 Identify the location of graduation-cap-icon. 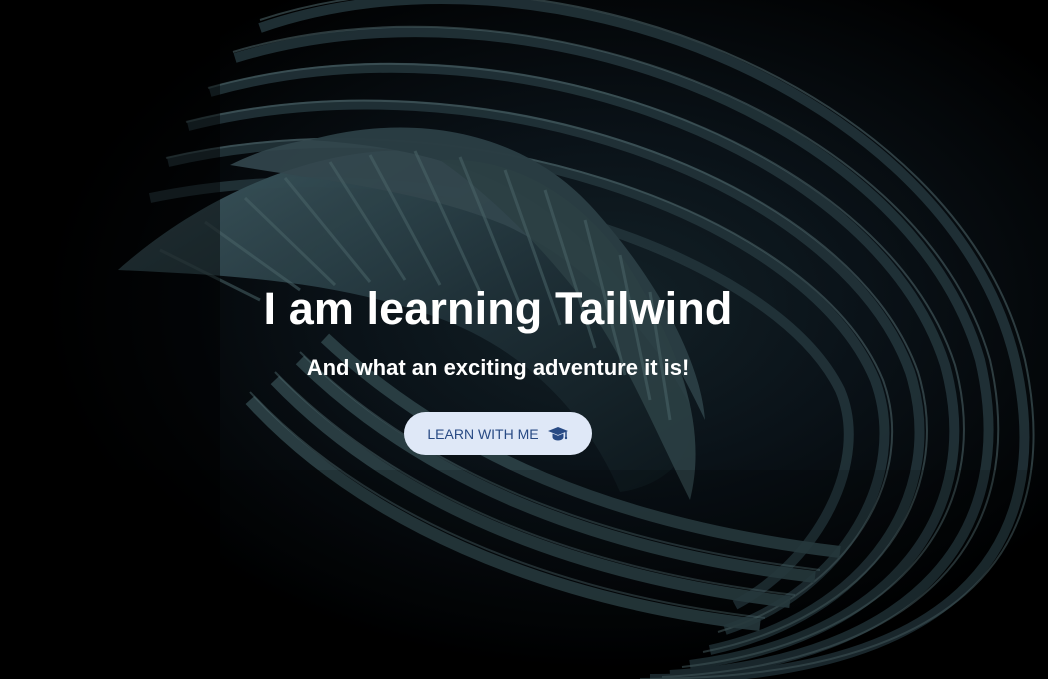
(558, 434).